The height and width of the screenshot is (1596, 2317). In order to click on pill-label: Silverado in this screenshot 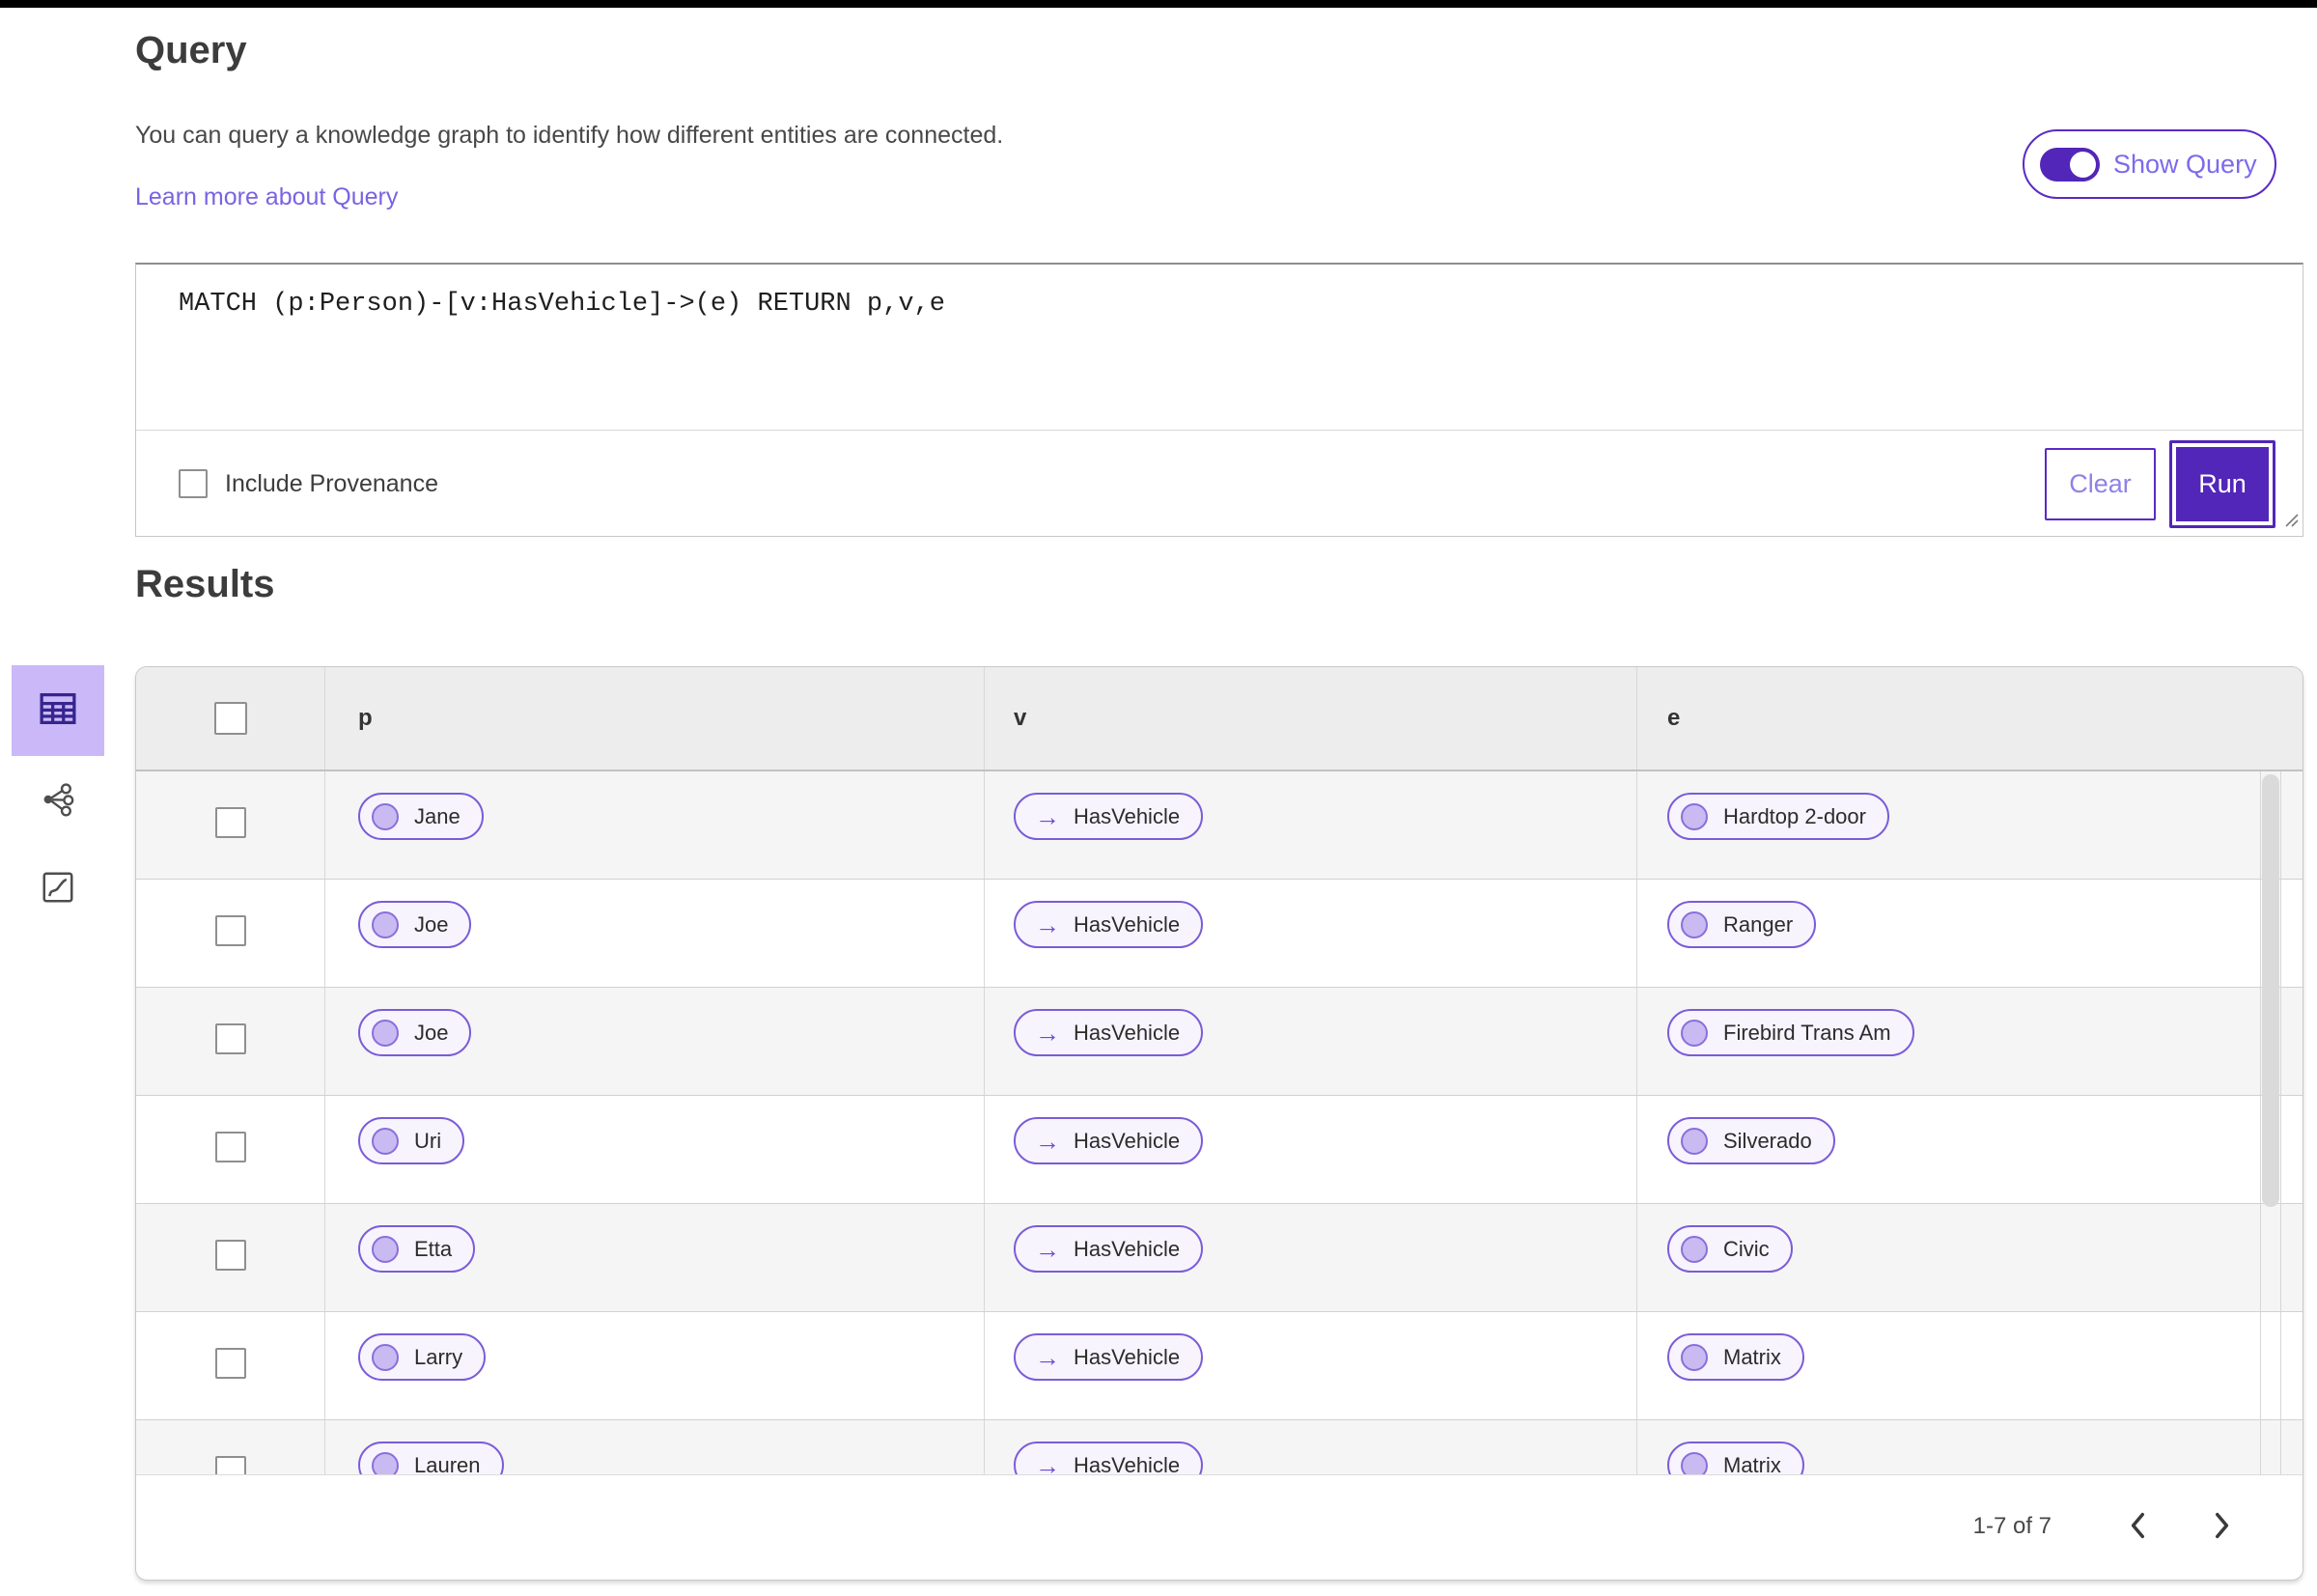, I will do `click(1767, 1140)`.